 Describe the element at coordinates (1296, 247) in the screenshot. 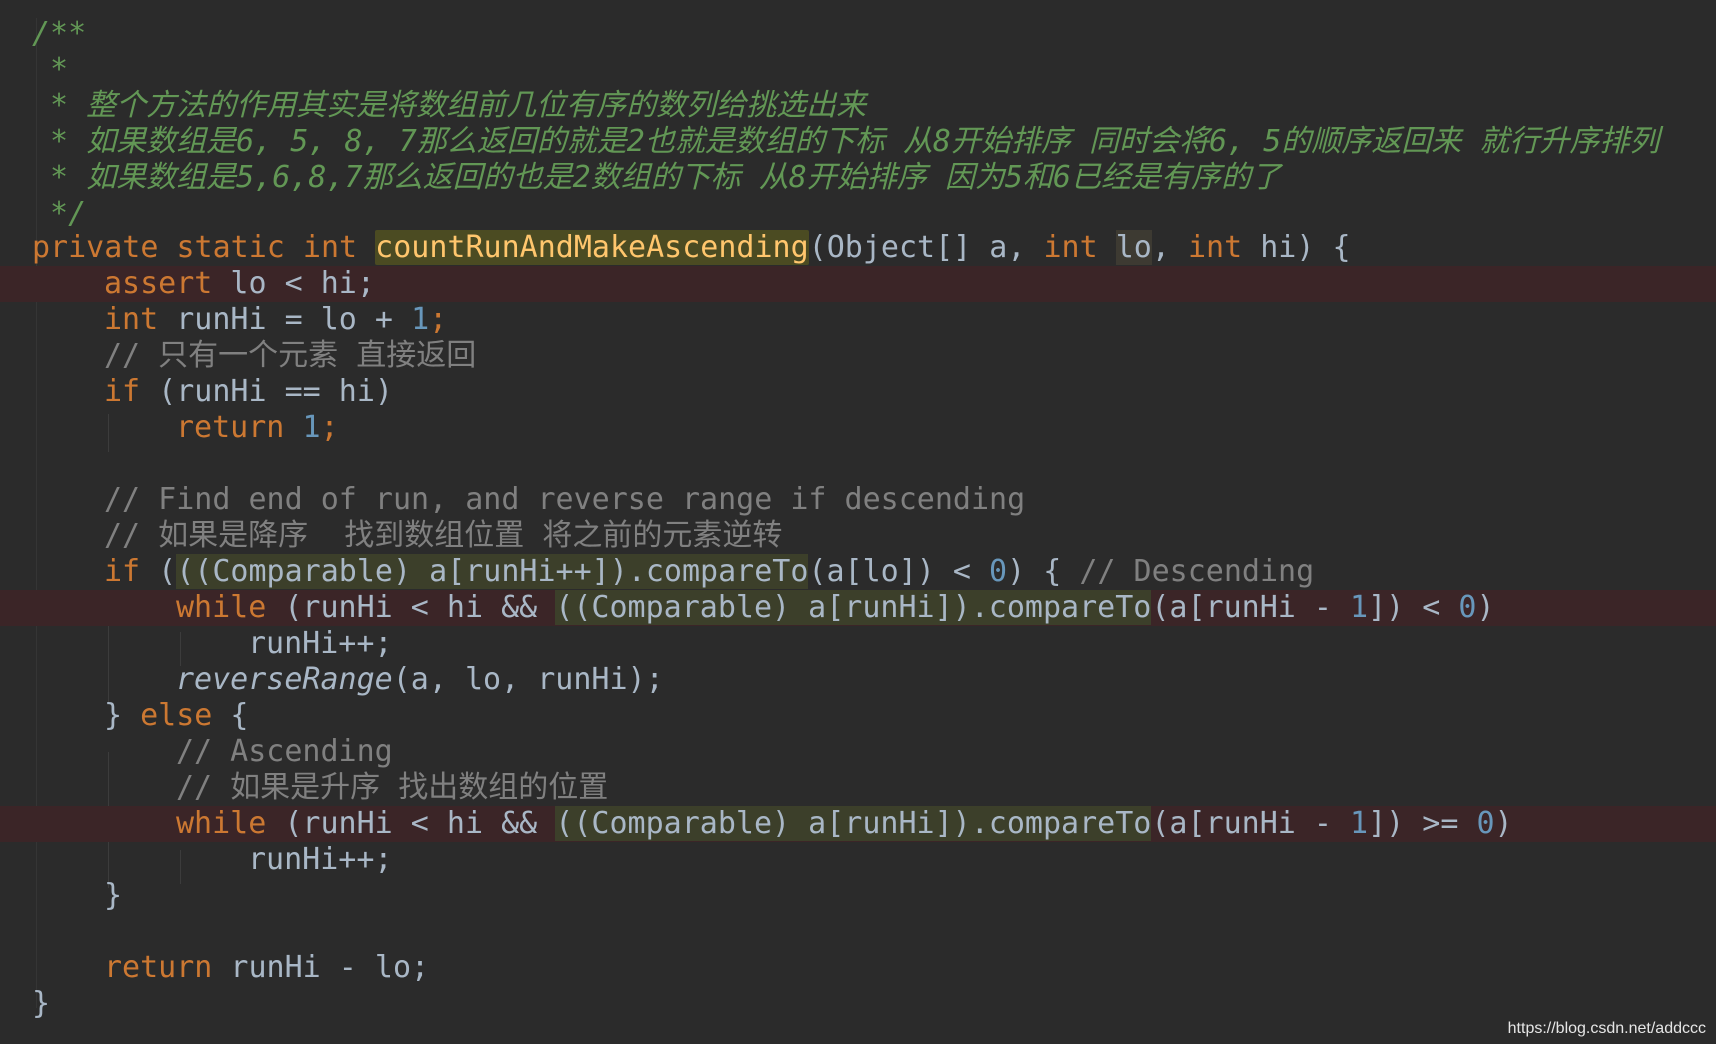

I see `params: hi) {` at that location.